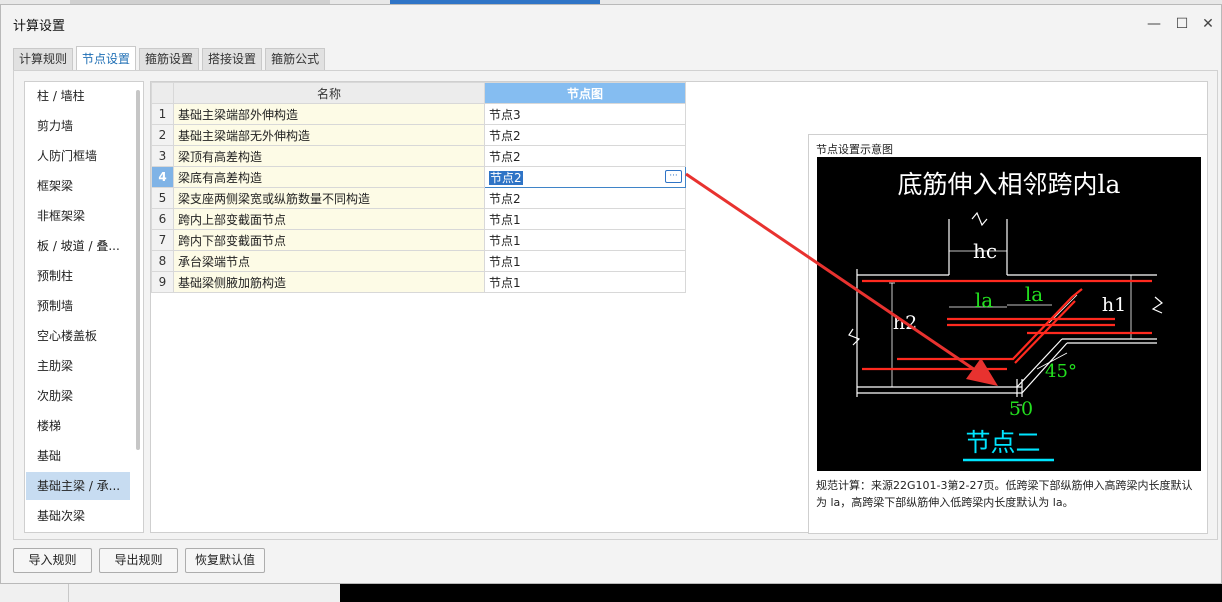 This screenshot has height=602, width=1222. What do you see at coordinates (1021, 409) in the screenshot?
I see `diagram-label-50: 50` at bounding box center [1021, 409].